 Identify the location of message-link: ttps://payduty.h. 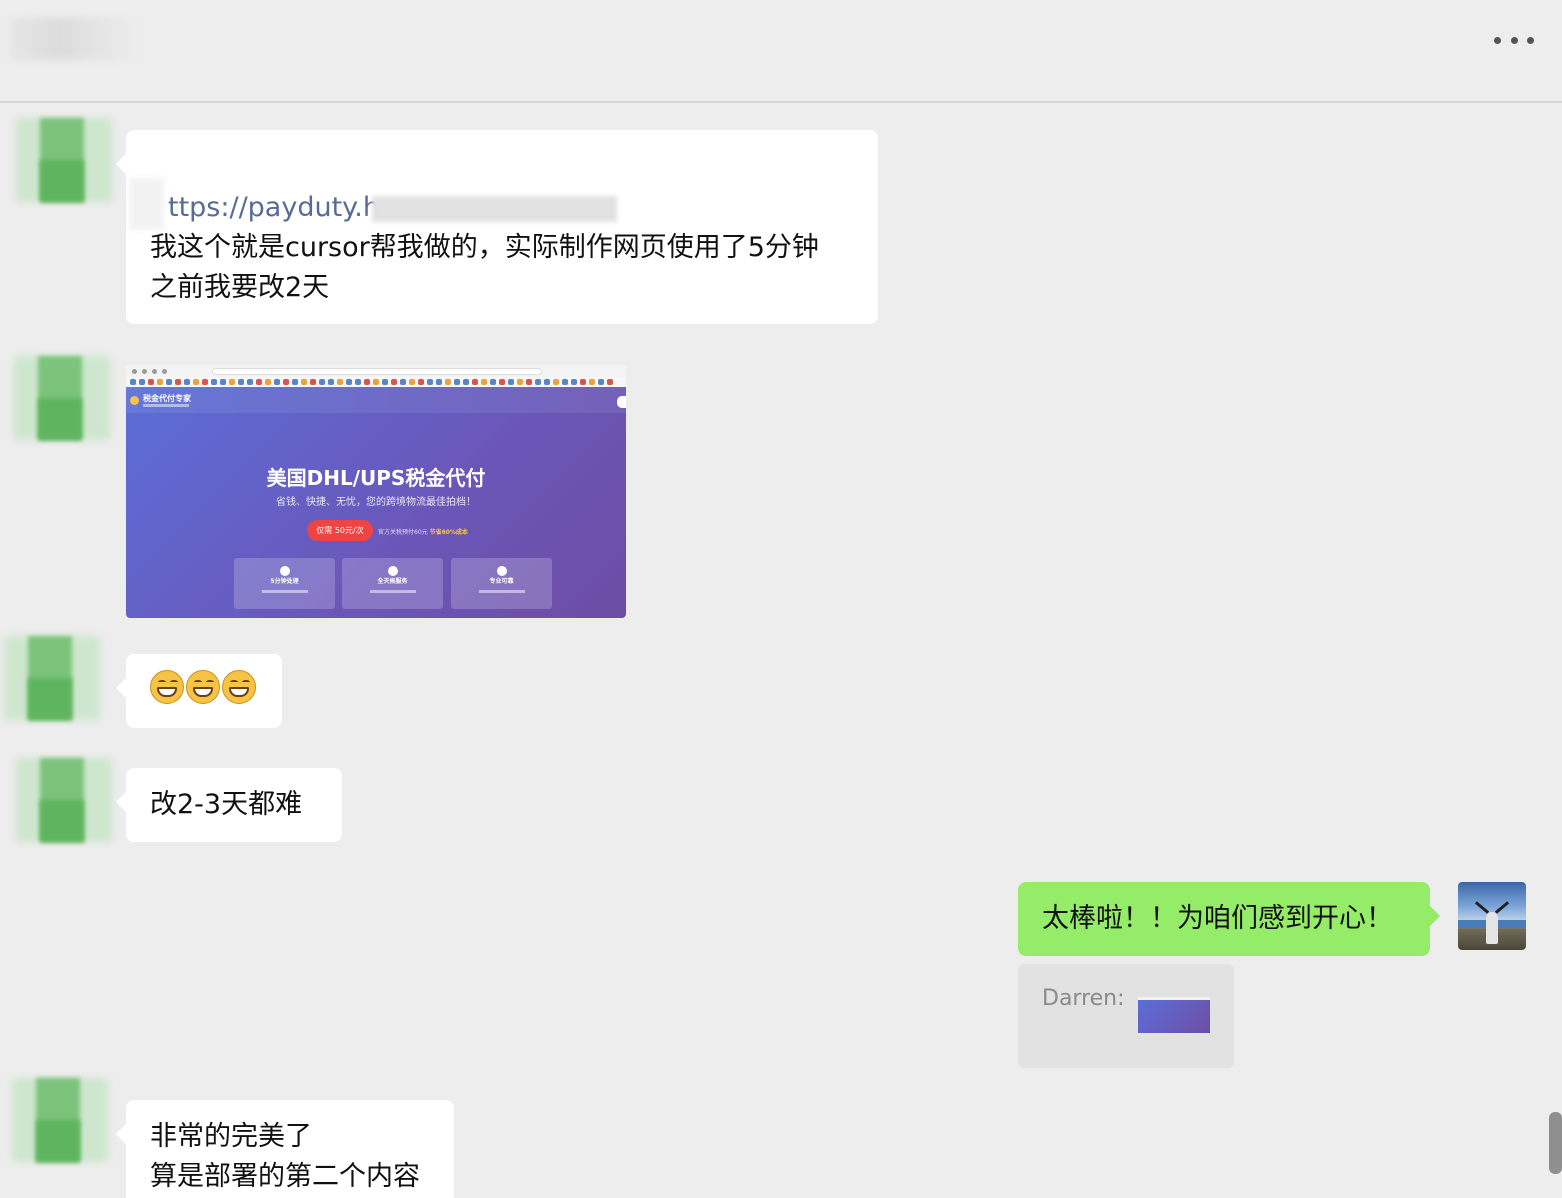
(492, 204).